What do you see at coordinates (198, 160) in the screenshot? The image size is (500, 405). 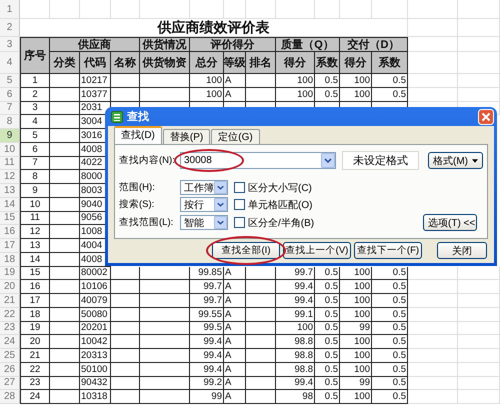 I see `input-value: 30008` at bounding box center [198, 160].